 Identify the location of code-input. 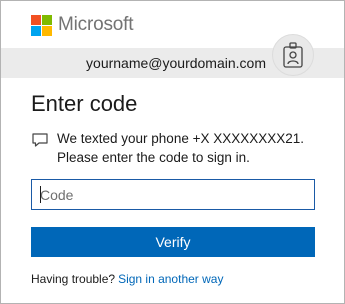
(173, 194).